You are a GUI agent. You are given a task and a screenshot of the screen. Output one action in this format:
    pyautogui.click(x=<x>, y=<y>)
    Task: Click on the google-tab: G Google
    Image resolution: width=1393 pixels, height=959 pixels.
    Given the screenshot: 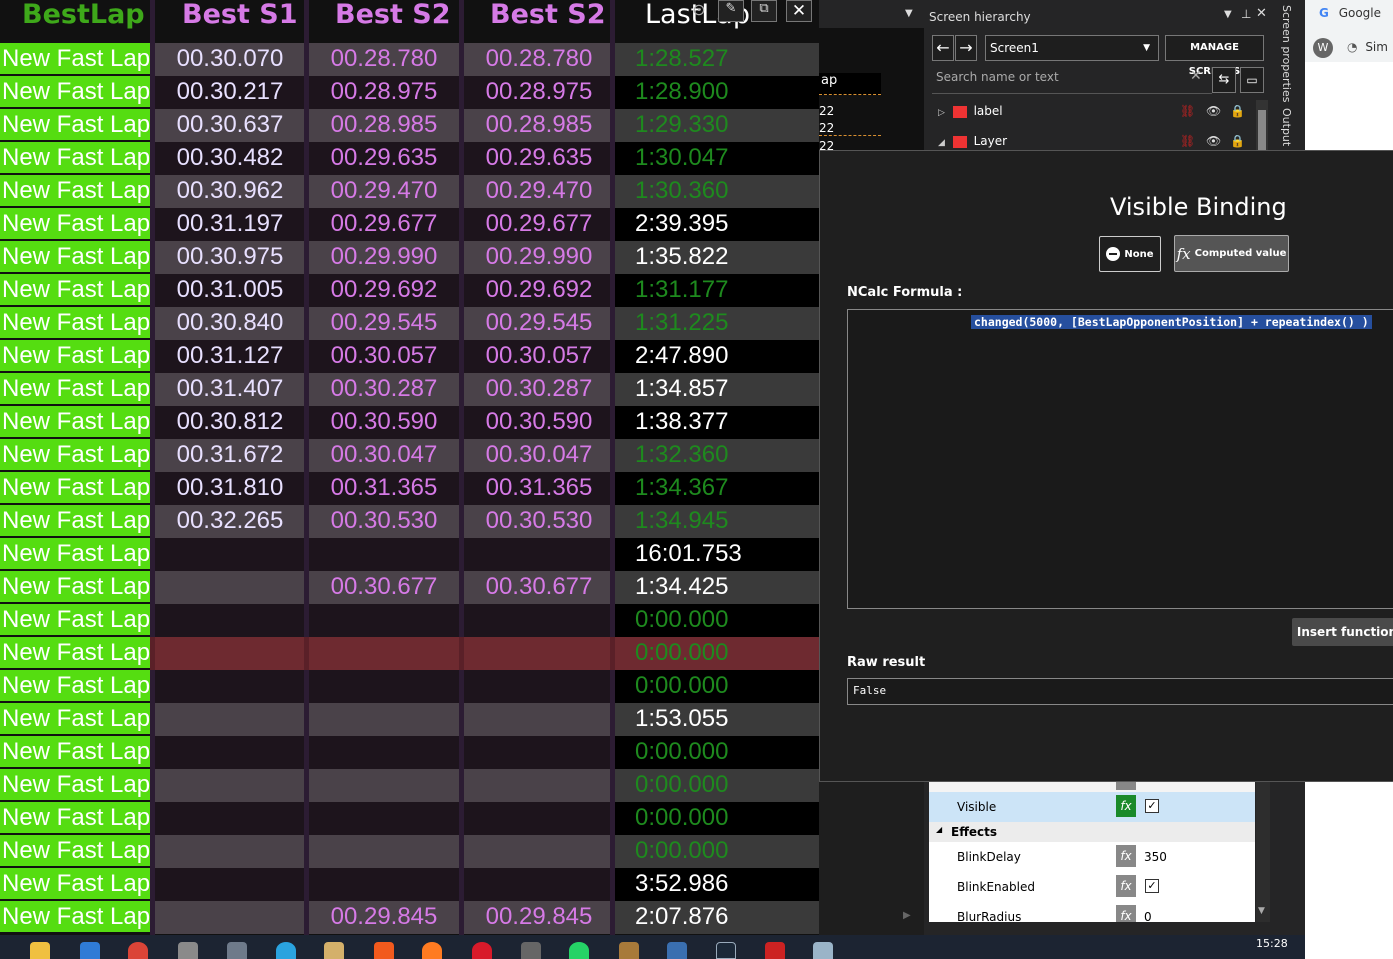 What is the action you would take?
    pyautogui.click(x=1350, y=13)
    